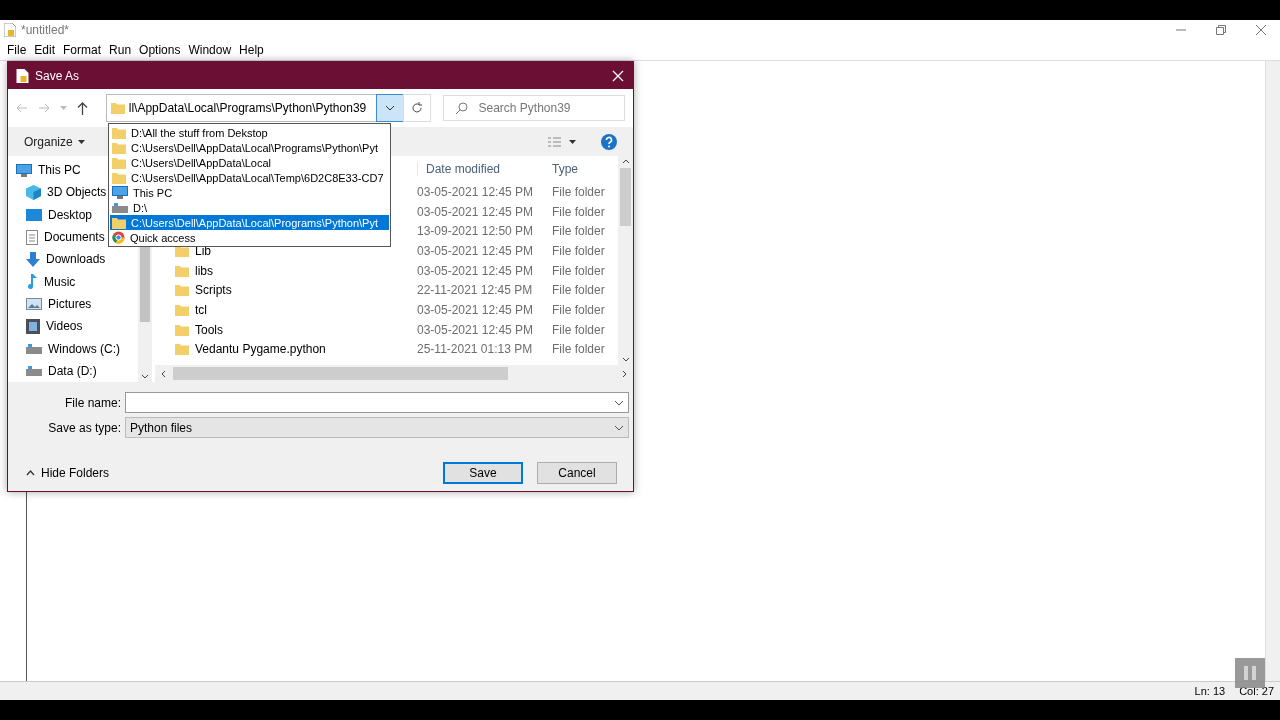 The image size is (1280, 720). What do you see at coordinates (260, 349) in the screenshot?
I see `file-name: Vedantu Pygame.python` at bounding box center [260, 349].